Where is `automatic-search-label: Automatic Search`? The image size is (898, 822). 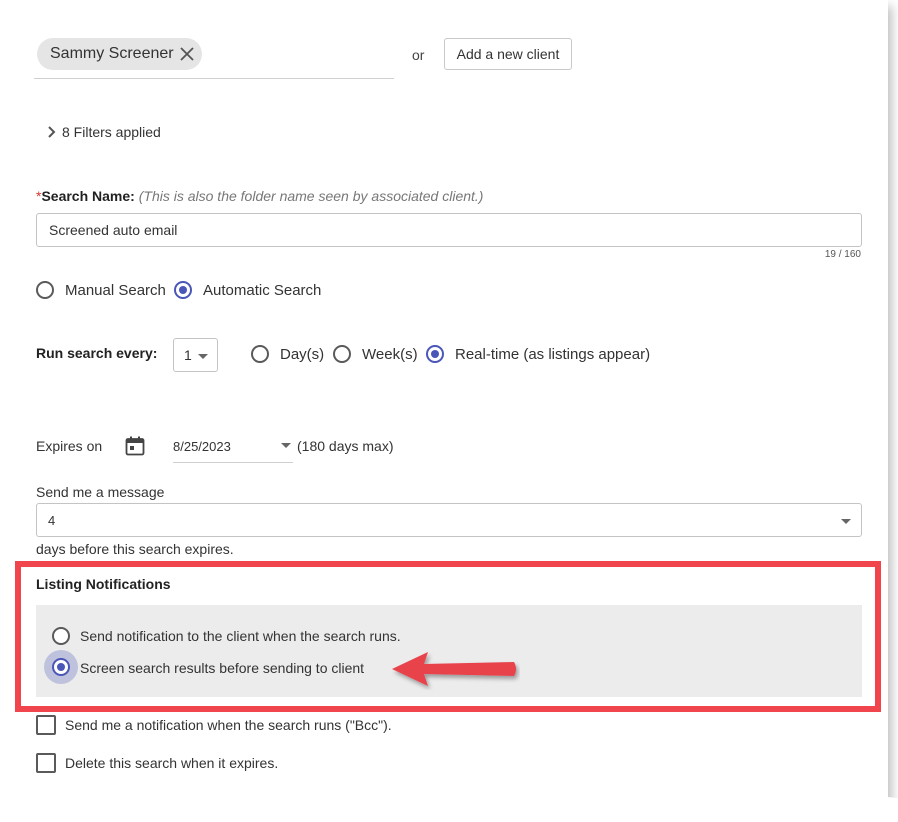 automatic-search-label: Automatic Search is located at coordinates (262, 290).